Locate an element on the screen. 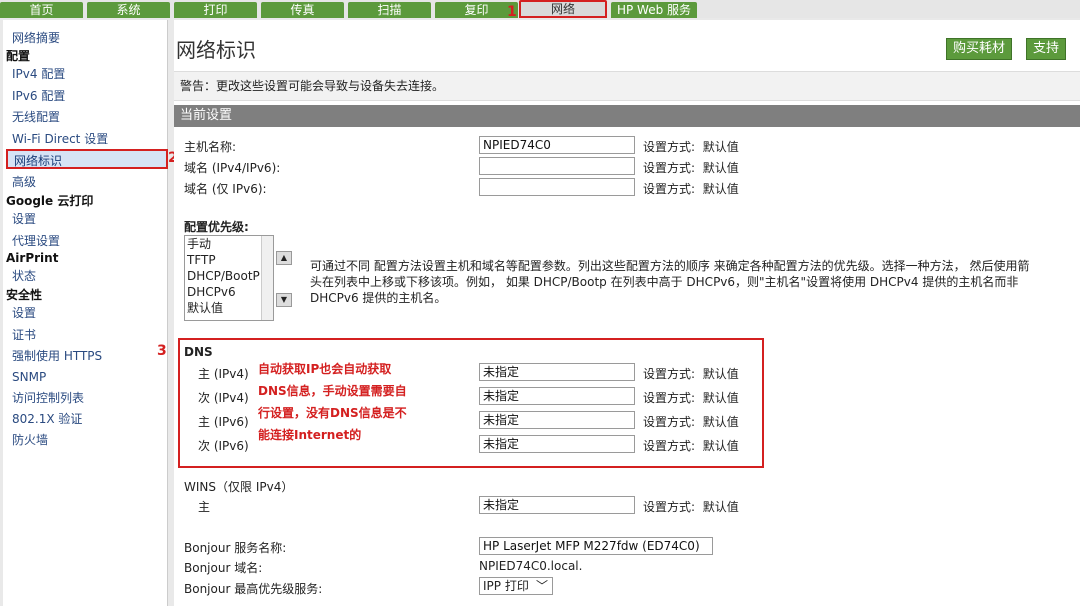 This screenshot has height=606, width=1080. dns-primary-ipv4-input: 未指定 is located at coordinates (557, 372).